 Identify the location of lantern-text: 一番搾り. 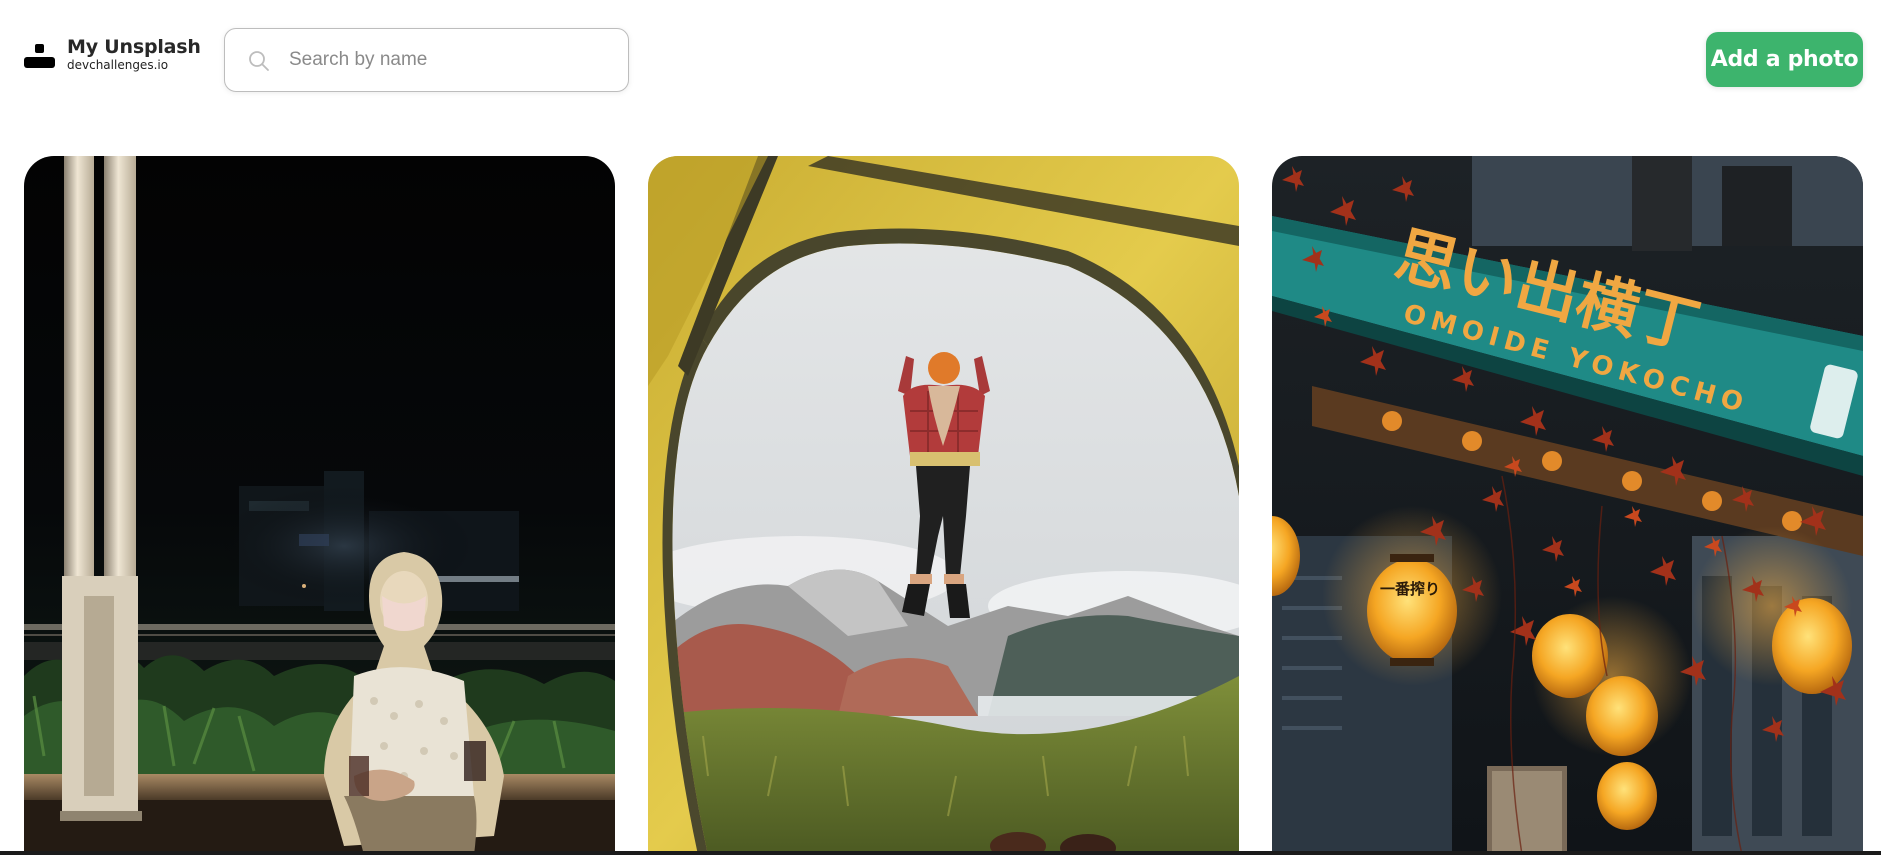
(1410, 589).